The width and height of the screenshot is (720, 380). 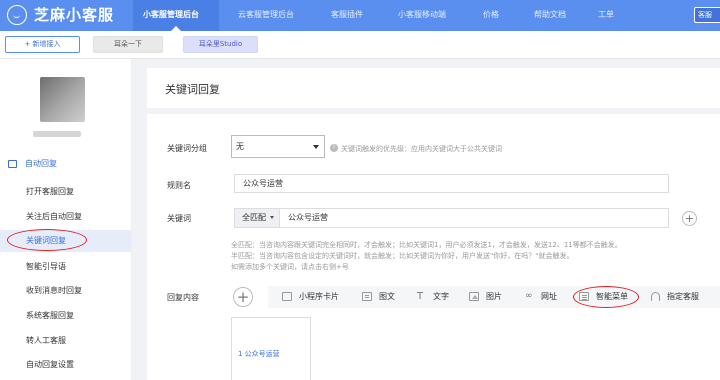 What do you see at coordinates (192, 89) in the screenshot?
I see `page-title: 关键词回复` at bounding box center [192, 89].